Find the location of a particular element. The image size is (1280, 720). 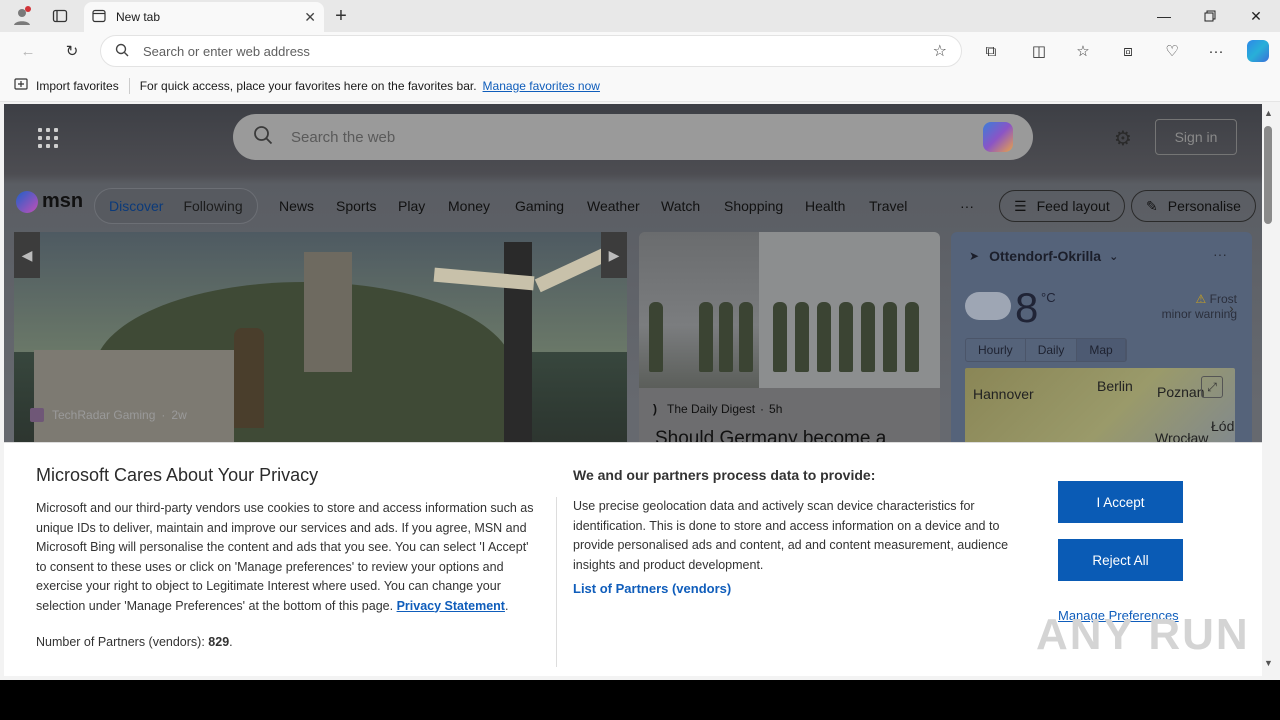

hero-image-figure is located at coordinates (249, 378).